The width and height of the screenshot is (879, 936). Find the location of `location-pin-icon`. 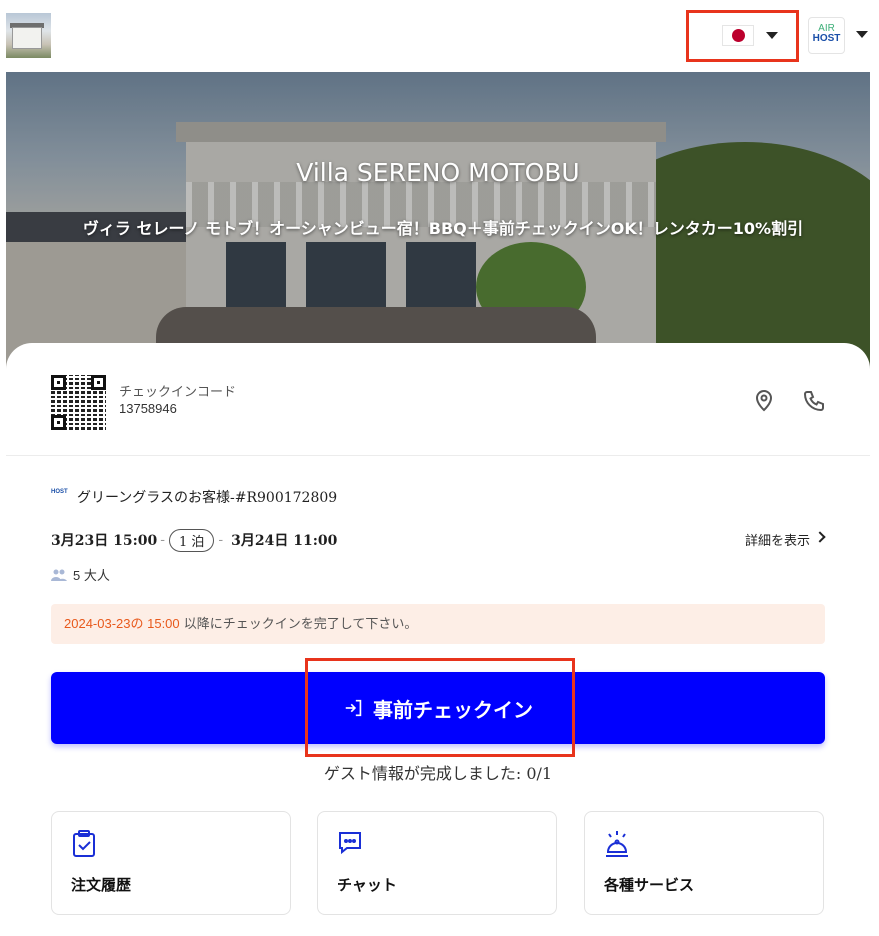

location-pin-icon is located at coordinates (764, 401).